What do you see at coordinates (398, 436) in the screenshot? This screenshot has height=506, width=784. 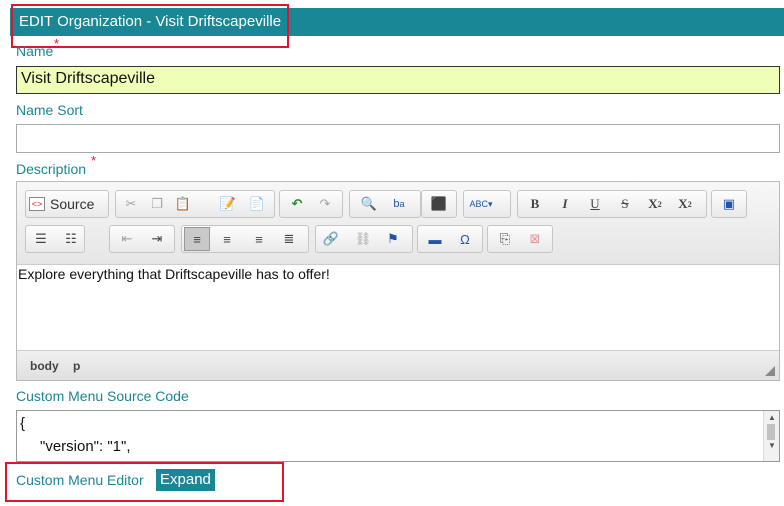 I see `custom-menu-code-textarea: { "version": "1", ▲ ▼` at bounding box center [398, 436].